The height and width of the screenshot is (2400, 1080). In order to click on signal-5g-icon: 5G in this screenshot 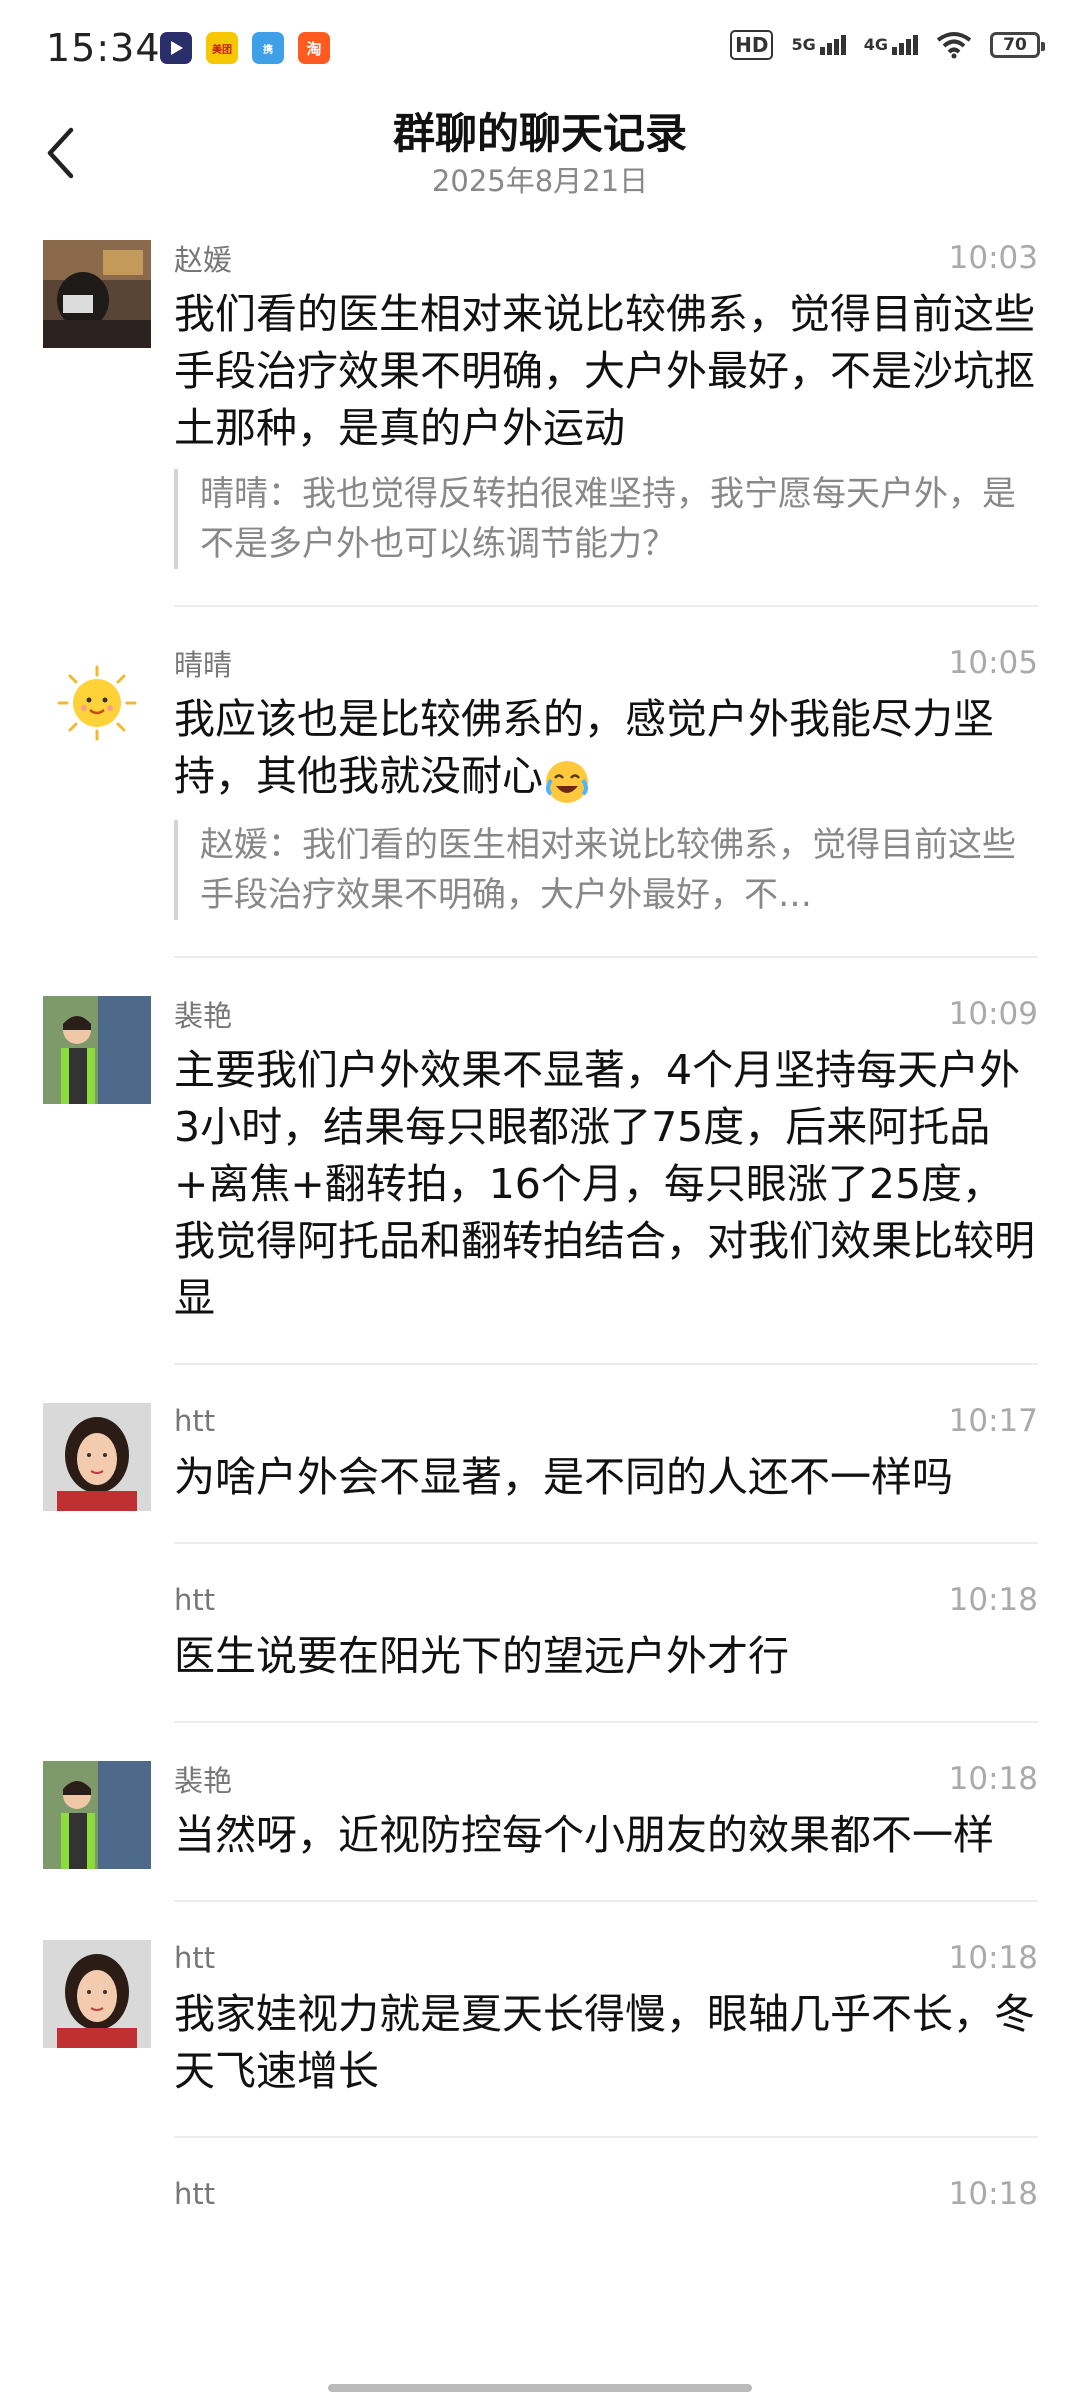, I will do `click(818, 45)`.